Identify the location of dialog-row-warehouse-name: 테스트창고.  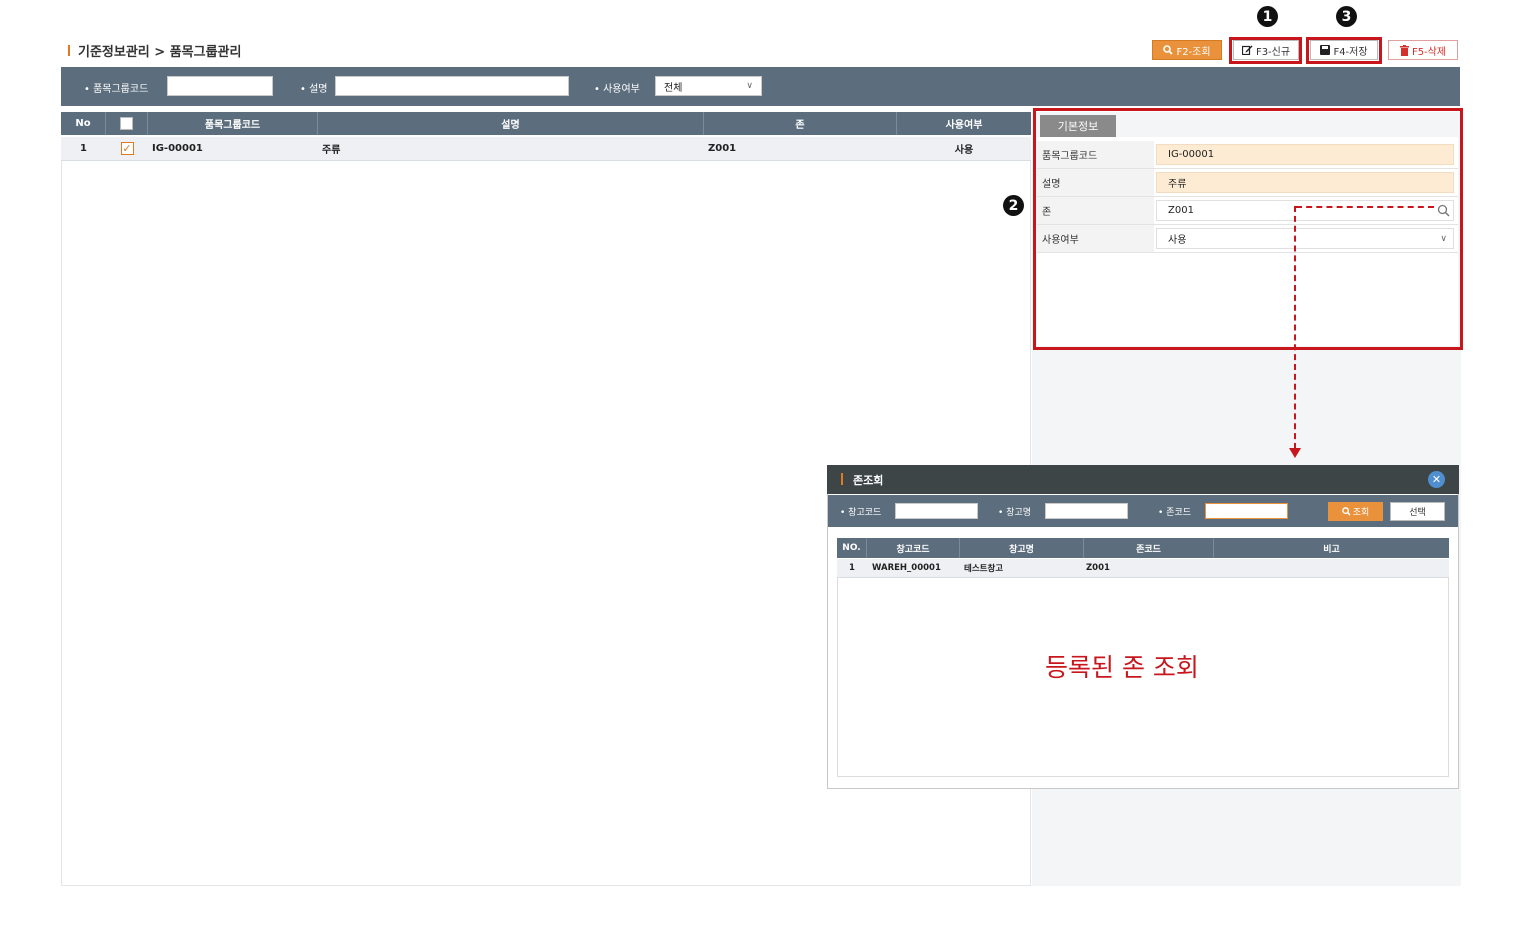
(984, 569).